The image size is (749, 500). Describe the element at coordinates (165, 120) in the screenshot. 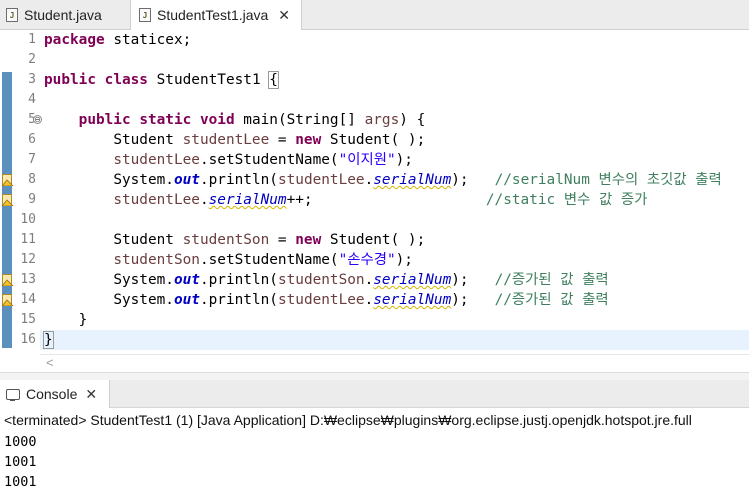

I see `keyword: static` at that location.